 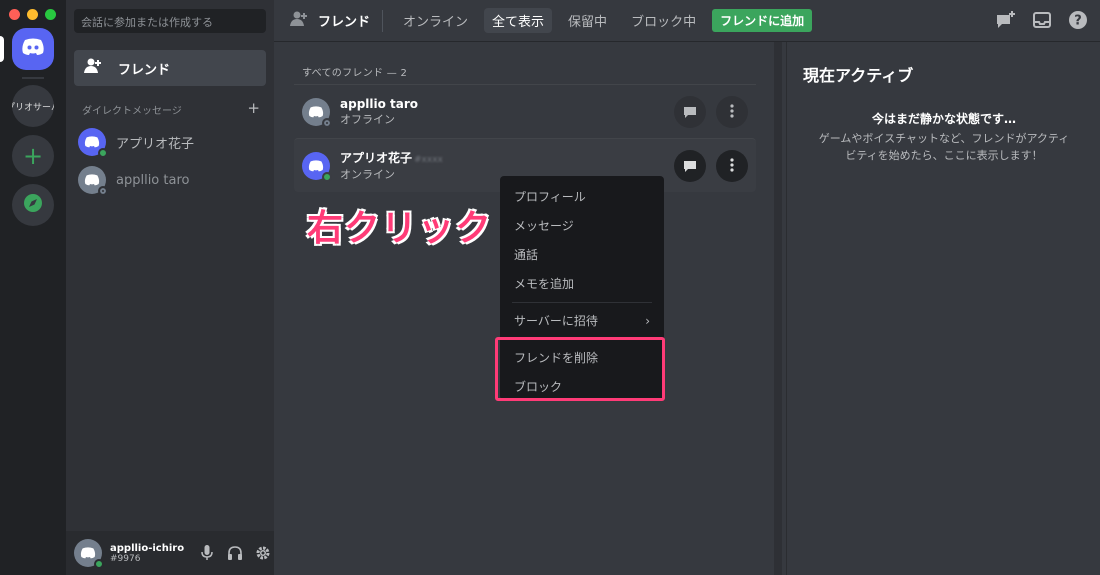 I want to click on user-tag: #9976, so click(x=125, y=558).